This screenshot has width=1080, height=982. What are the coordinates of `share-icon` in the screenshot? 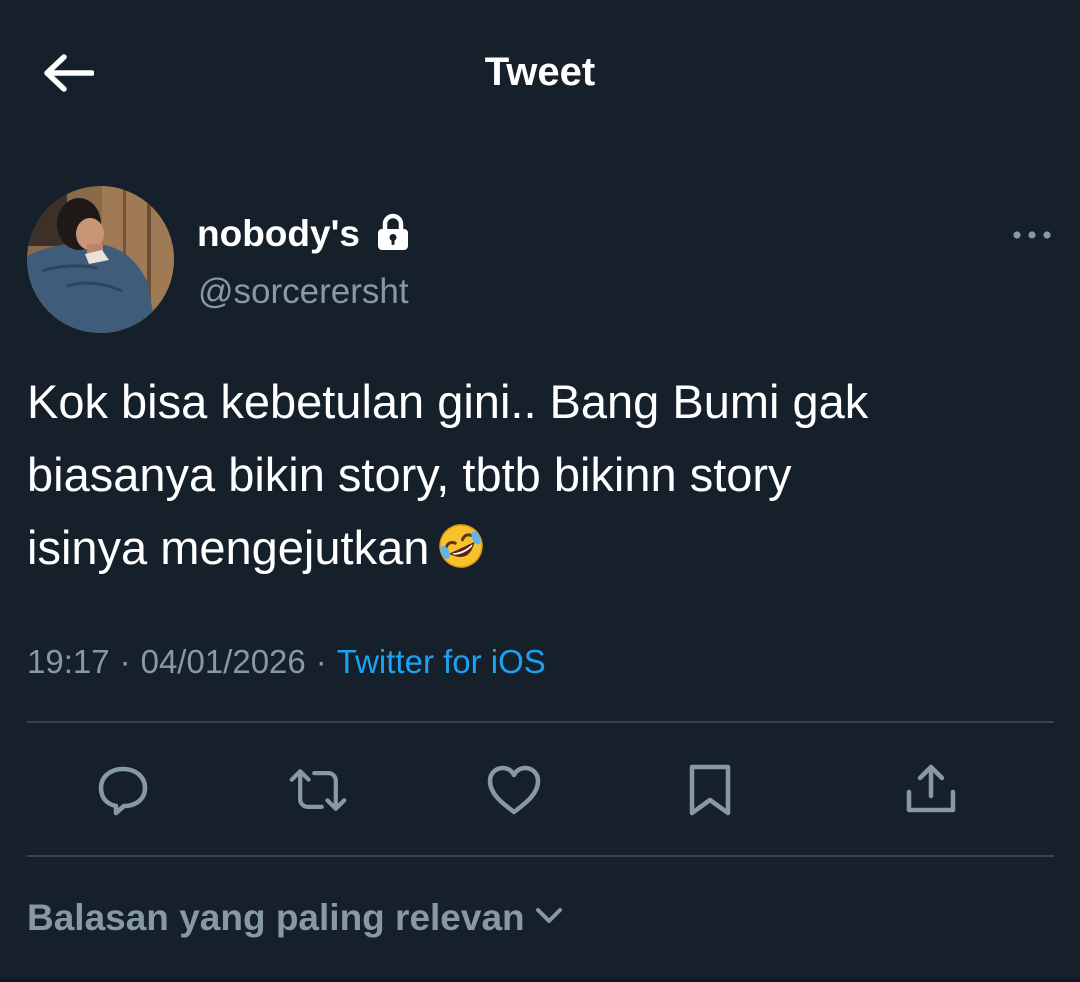 It's located at (931, 788).